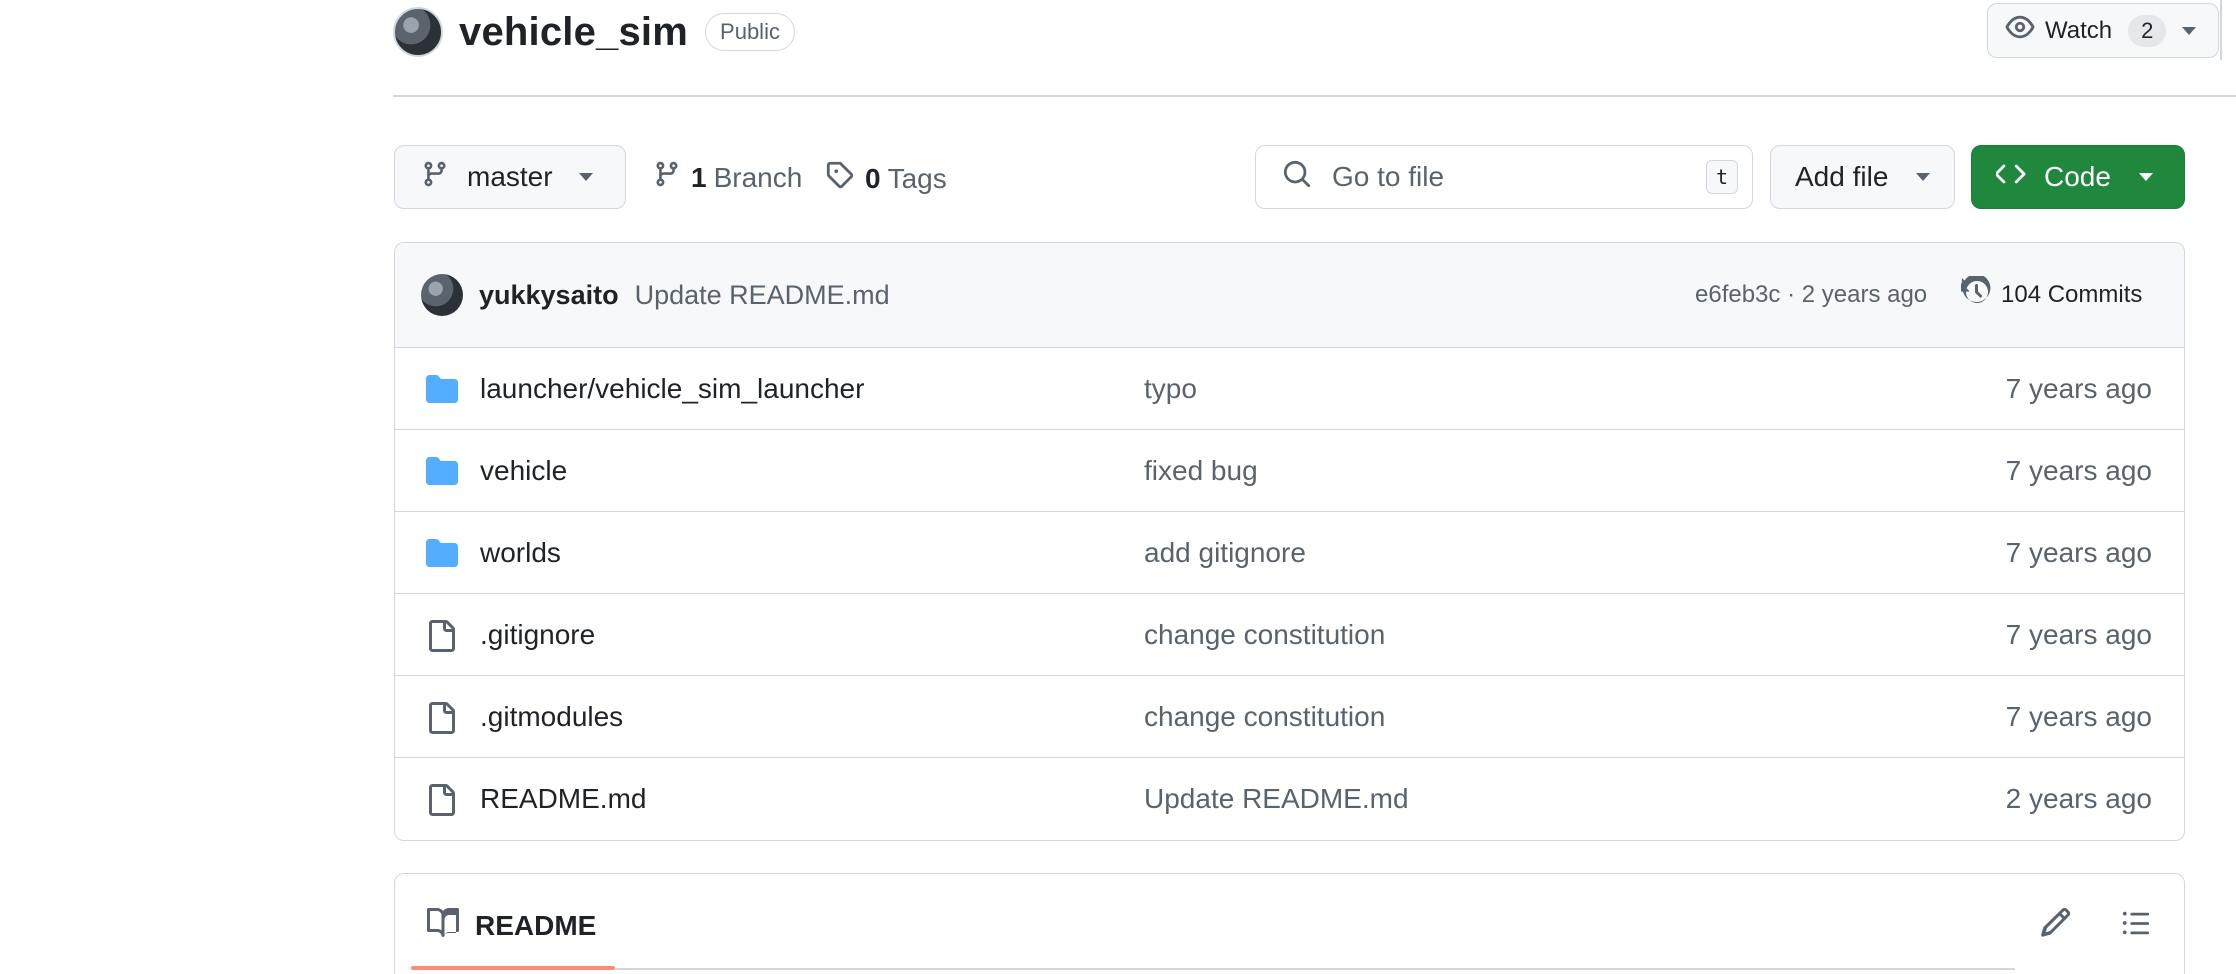 Image resolution: width=2236 pixels, height=974 pixels. Describe the element at coordinates (758, 177) in the screenshot. I see `branch-word: Branch` at that location.